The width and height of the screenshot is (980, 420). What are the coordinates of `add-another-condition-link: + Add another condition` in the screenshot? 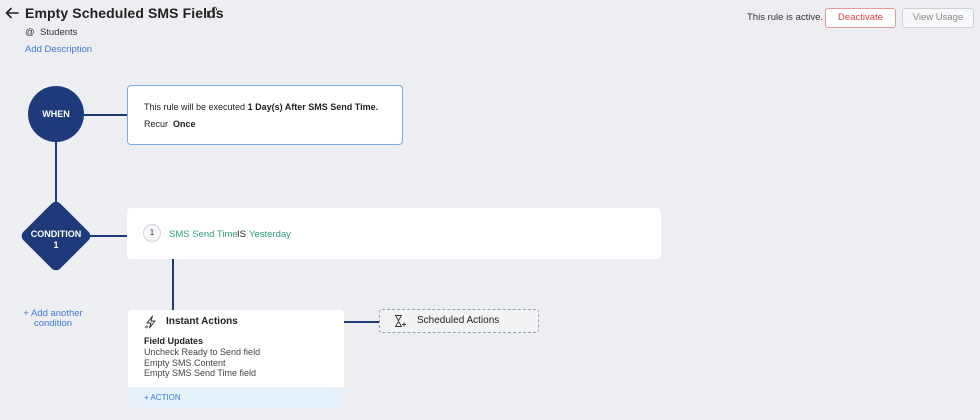 It's located at (53, 319).